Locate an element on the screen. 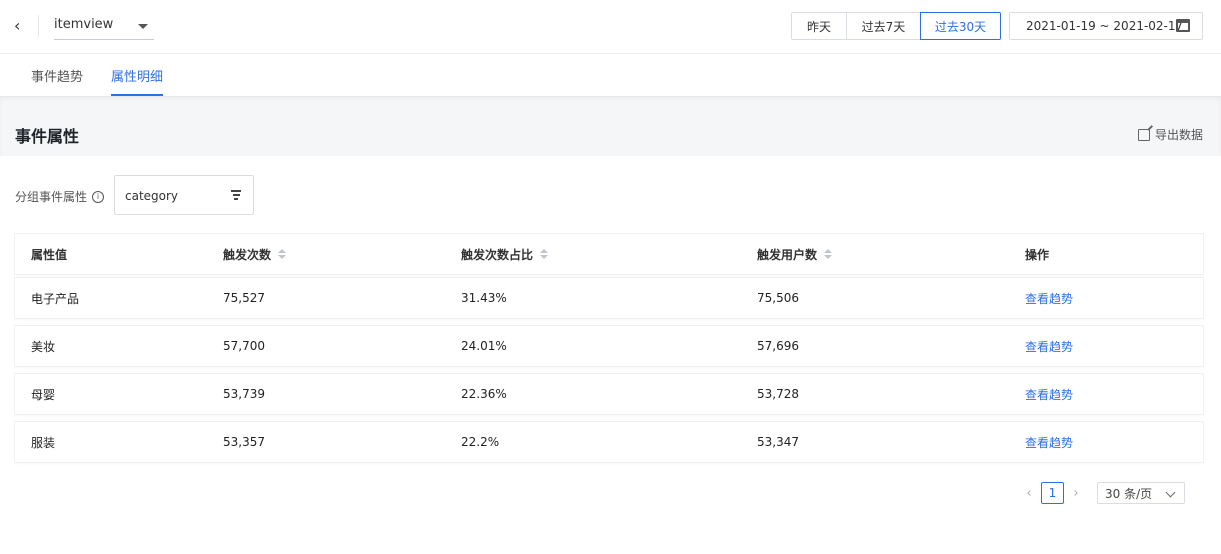 This screenshot has height=554, width=1221. date-range-picker: 2021-01-19 ~ 2021-02-17 is located at coordinates (1106, 26).